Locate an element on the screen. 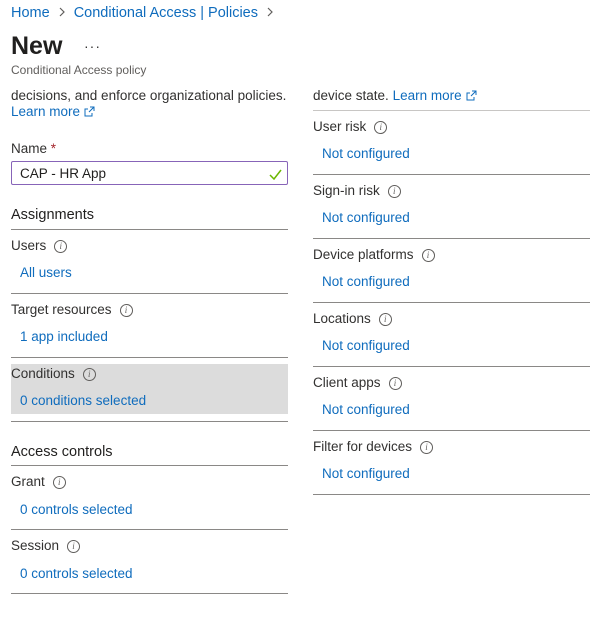 Image resolution: width=590 pixels, height=619 pixels. required-mark: * is located at coordinates (53, 148).